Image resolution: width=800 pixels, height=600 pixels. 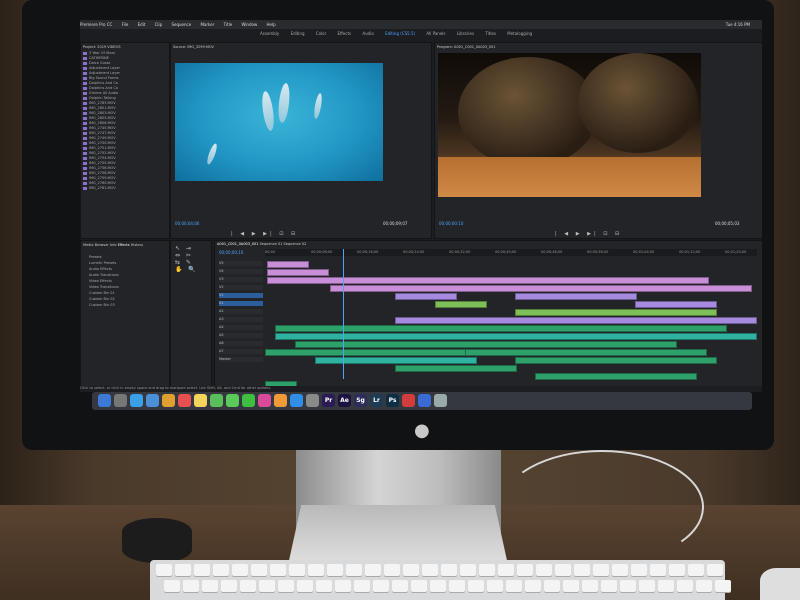 What do you see at coordinates (241, 351) in the screenshot?
I see `track-header: A7` at bounding box center [241, 351].